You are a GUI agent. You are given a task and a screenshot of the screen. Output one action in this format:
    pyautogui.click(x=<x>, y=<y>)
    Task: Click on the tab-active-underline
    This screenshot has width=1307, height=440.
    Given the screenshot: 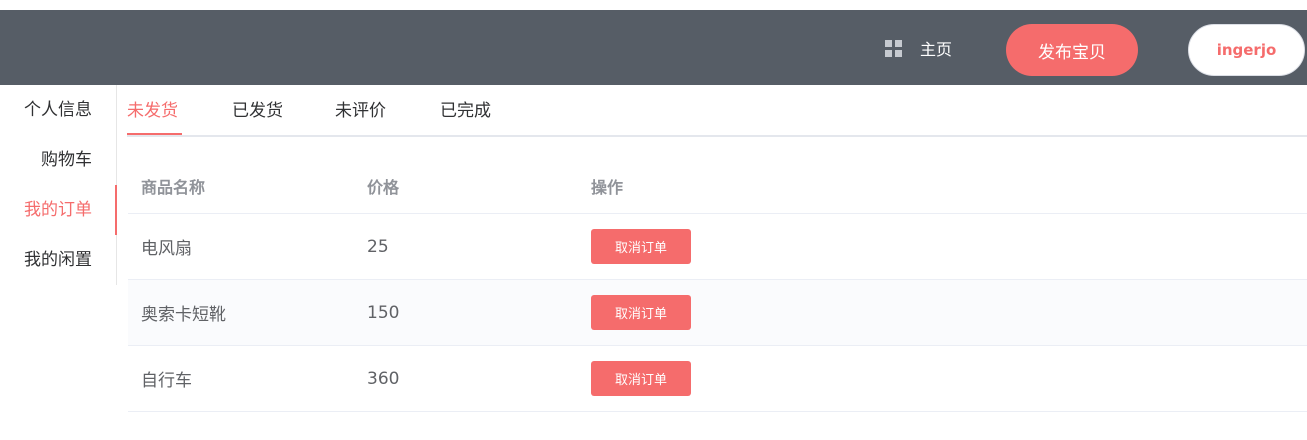 What is the action you would take?
    pyautogui.click(x=154, y=134)
    